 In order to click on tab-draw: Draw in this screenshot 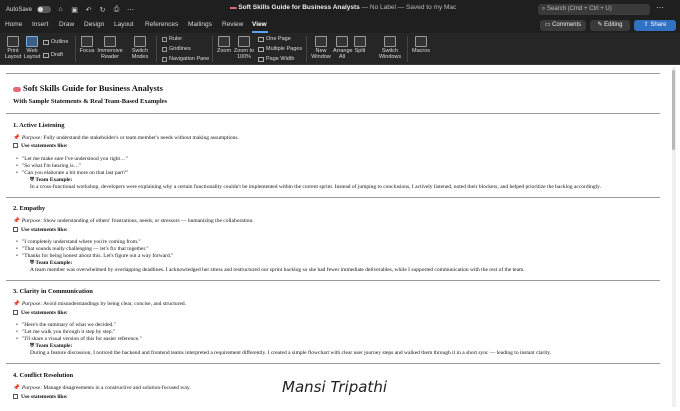, I will do `click(66, 24)`.